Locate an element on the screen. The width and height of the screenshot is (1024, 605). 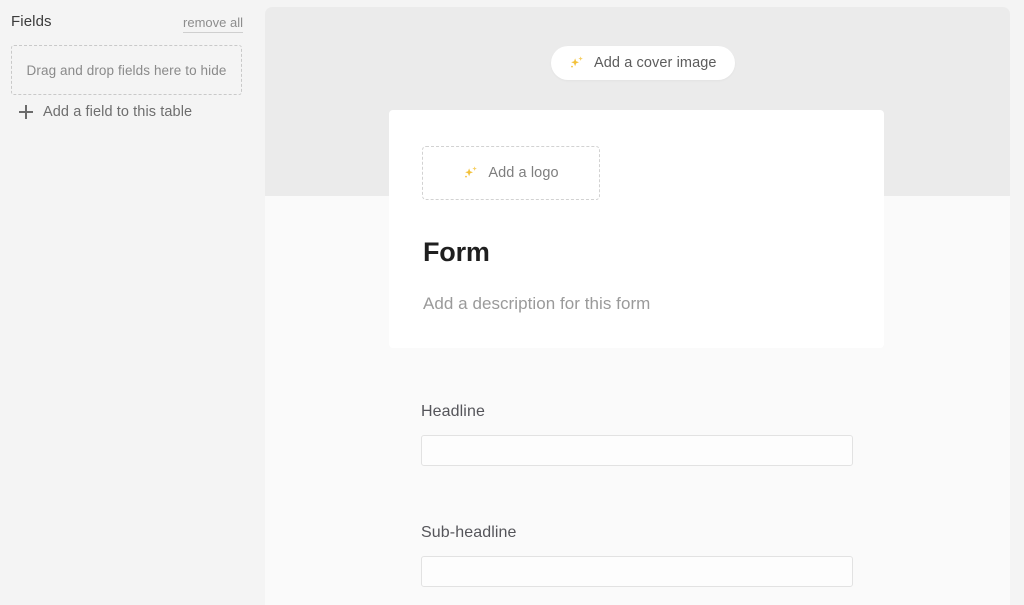
page-title: Fields is located at coordinates (31, 21).